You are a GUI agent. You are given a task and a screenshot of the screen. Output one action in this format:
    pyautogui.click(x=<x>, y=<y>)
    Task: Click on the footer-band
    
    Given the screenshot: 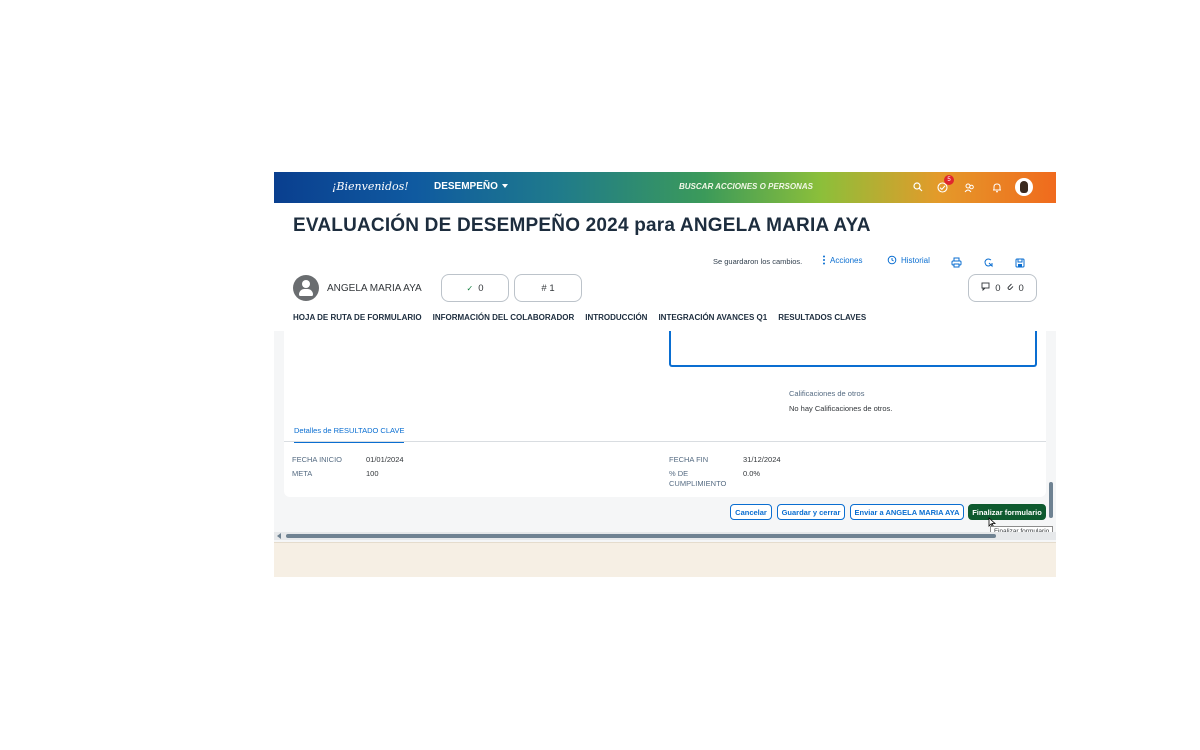 What is the action you would take?
    pyautogui.click(x=665, y=559)
    